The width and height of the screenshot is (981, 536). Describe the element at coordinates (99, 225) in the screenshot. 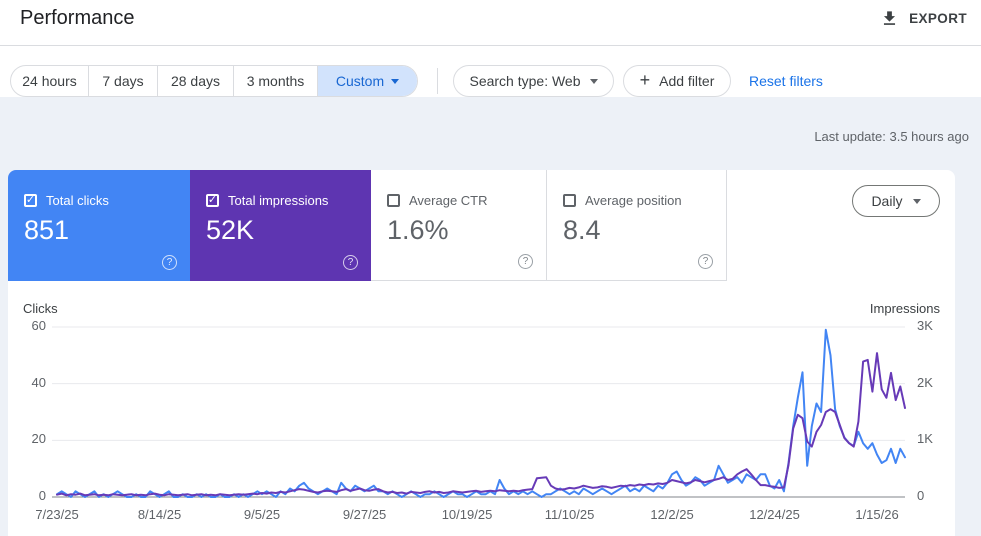

I see `total-clicks-tile: ✓ Total clicks 851 ?` at that location.